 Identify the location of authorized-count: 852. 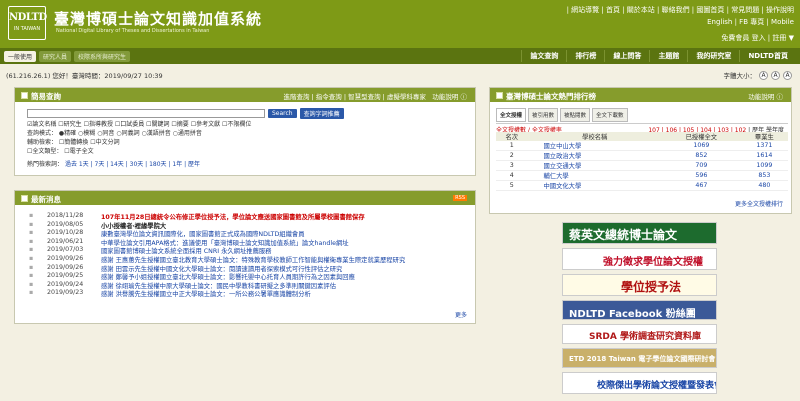
(701, 155).